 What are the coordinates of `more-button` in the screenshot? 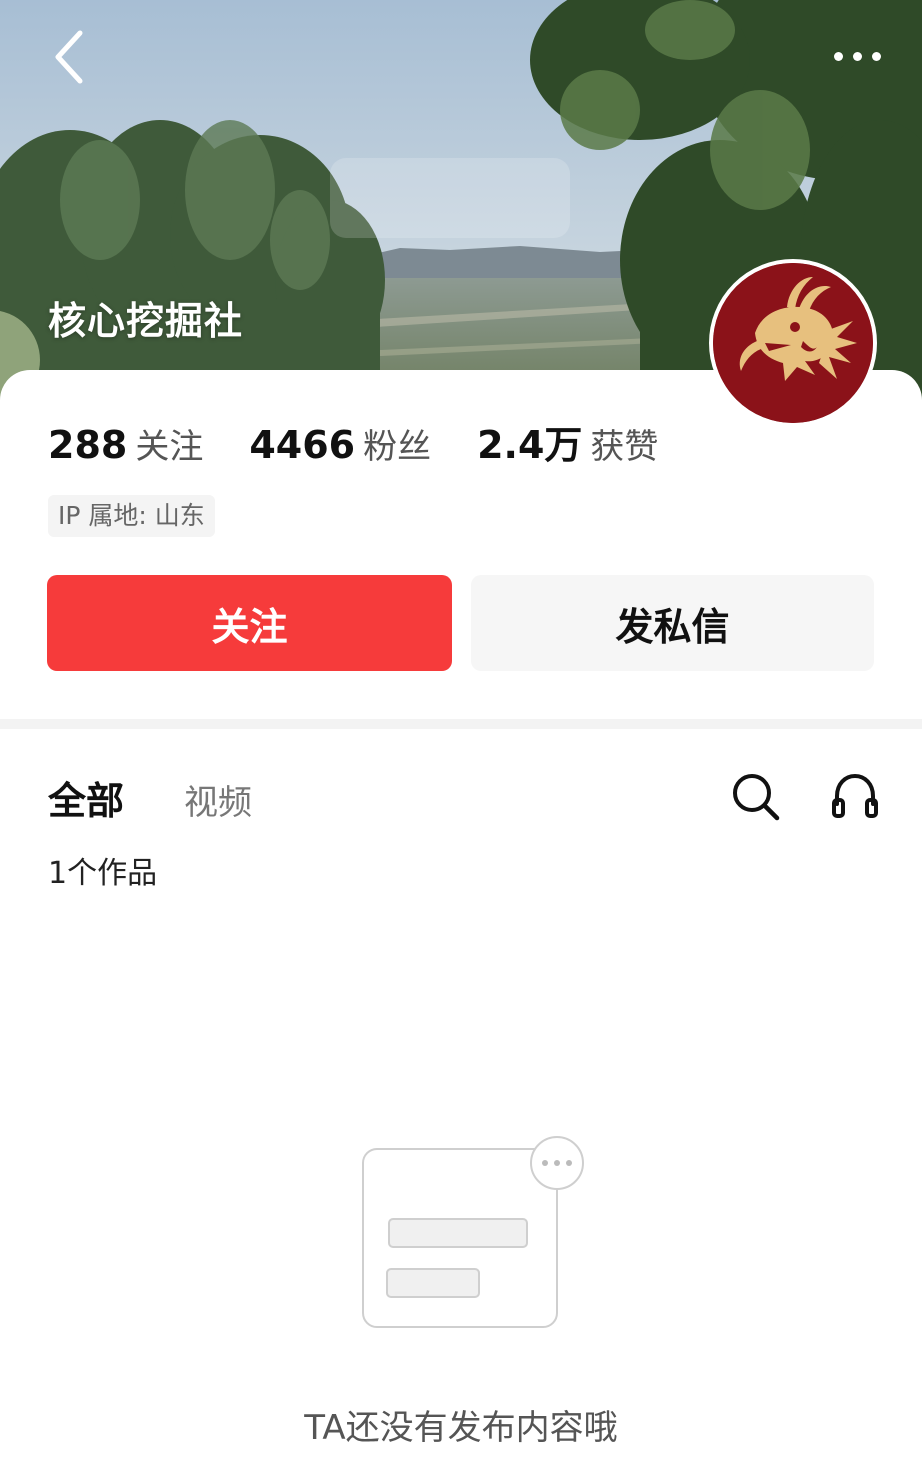 It's located at (857, 56).